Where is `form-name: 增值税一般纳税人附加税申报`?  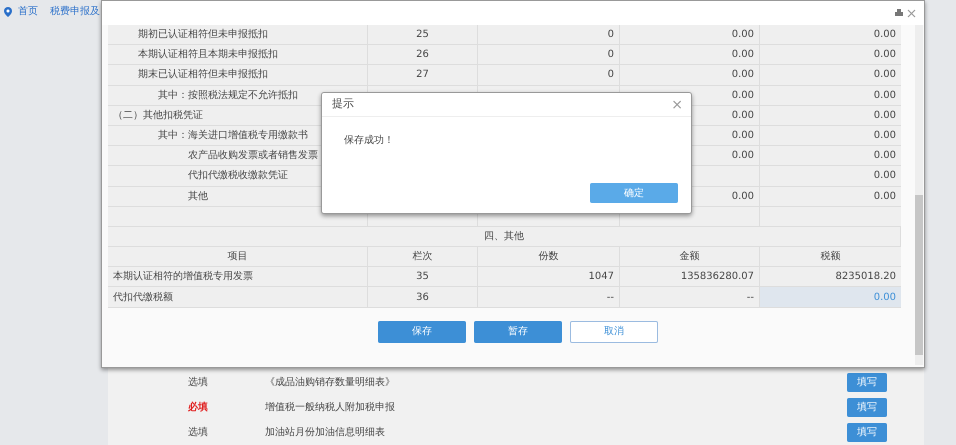 form-name: 增值税一般纳税人附加税申报 is located at coordinates (330, 407).